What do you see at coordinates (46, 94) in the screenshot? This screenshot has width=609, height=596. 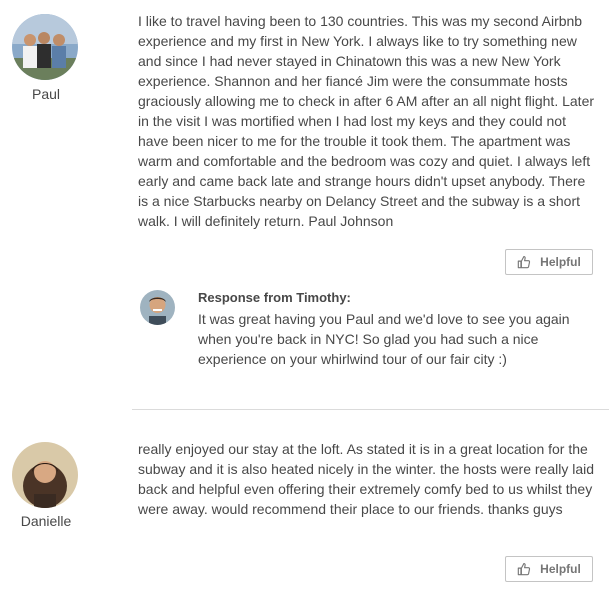 I see `reviewer-name: Paul` at bounding box center [46, 94].